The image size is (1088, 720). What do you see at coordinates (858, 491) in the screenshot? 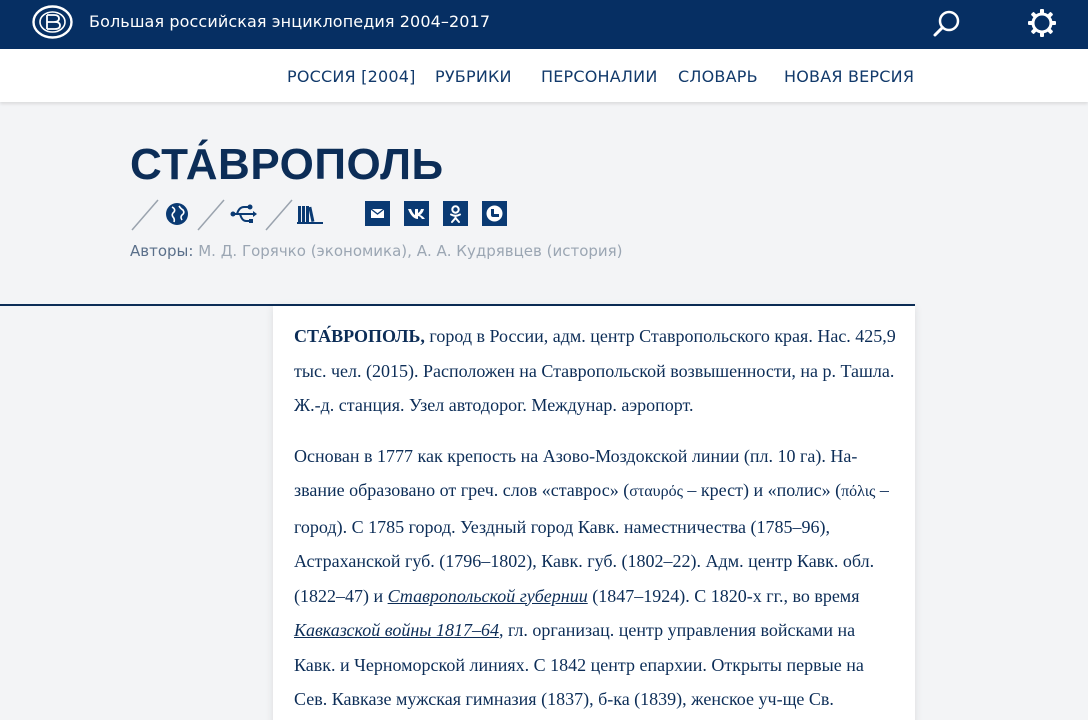
I see `greek-word: πόλις` at bounding box center [858, 491].